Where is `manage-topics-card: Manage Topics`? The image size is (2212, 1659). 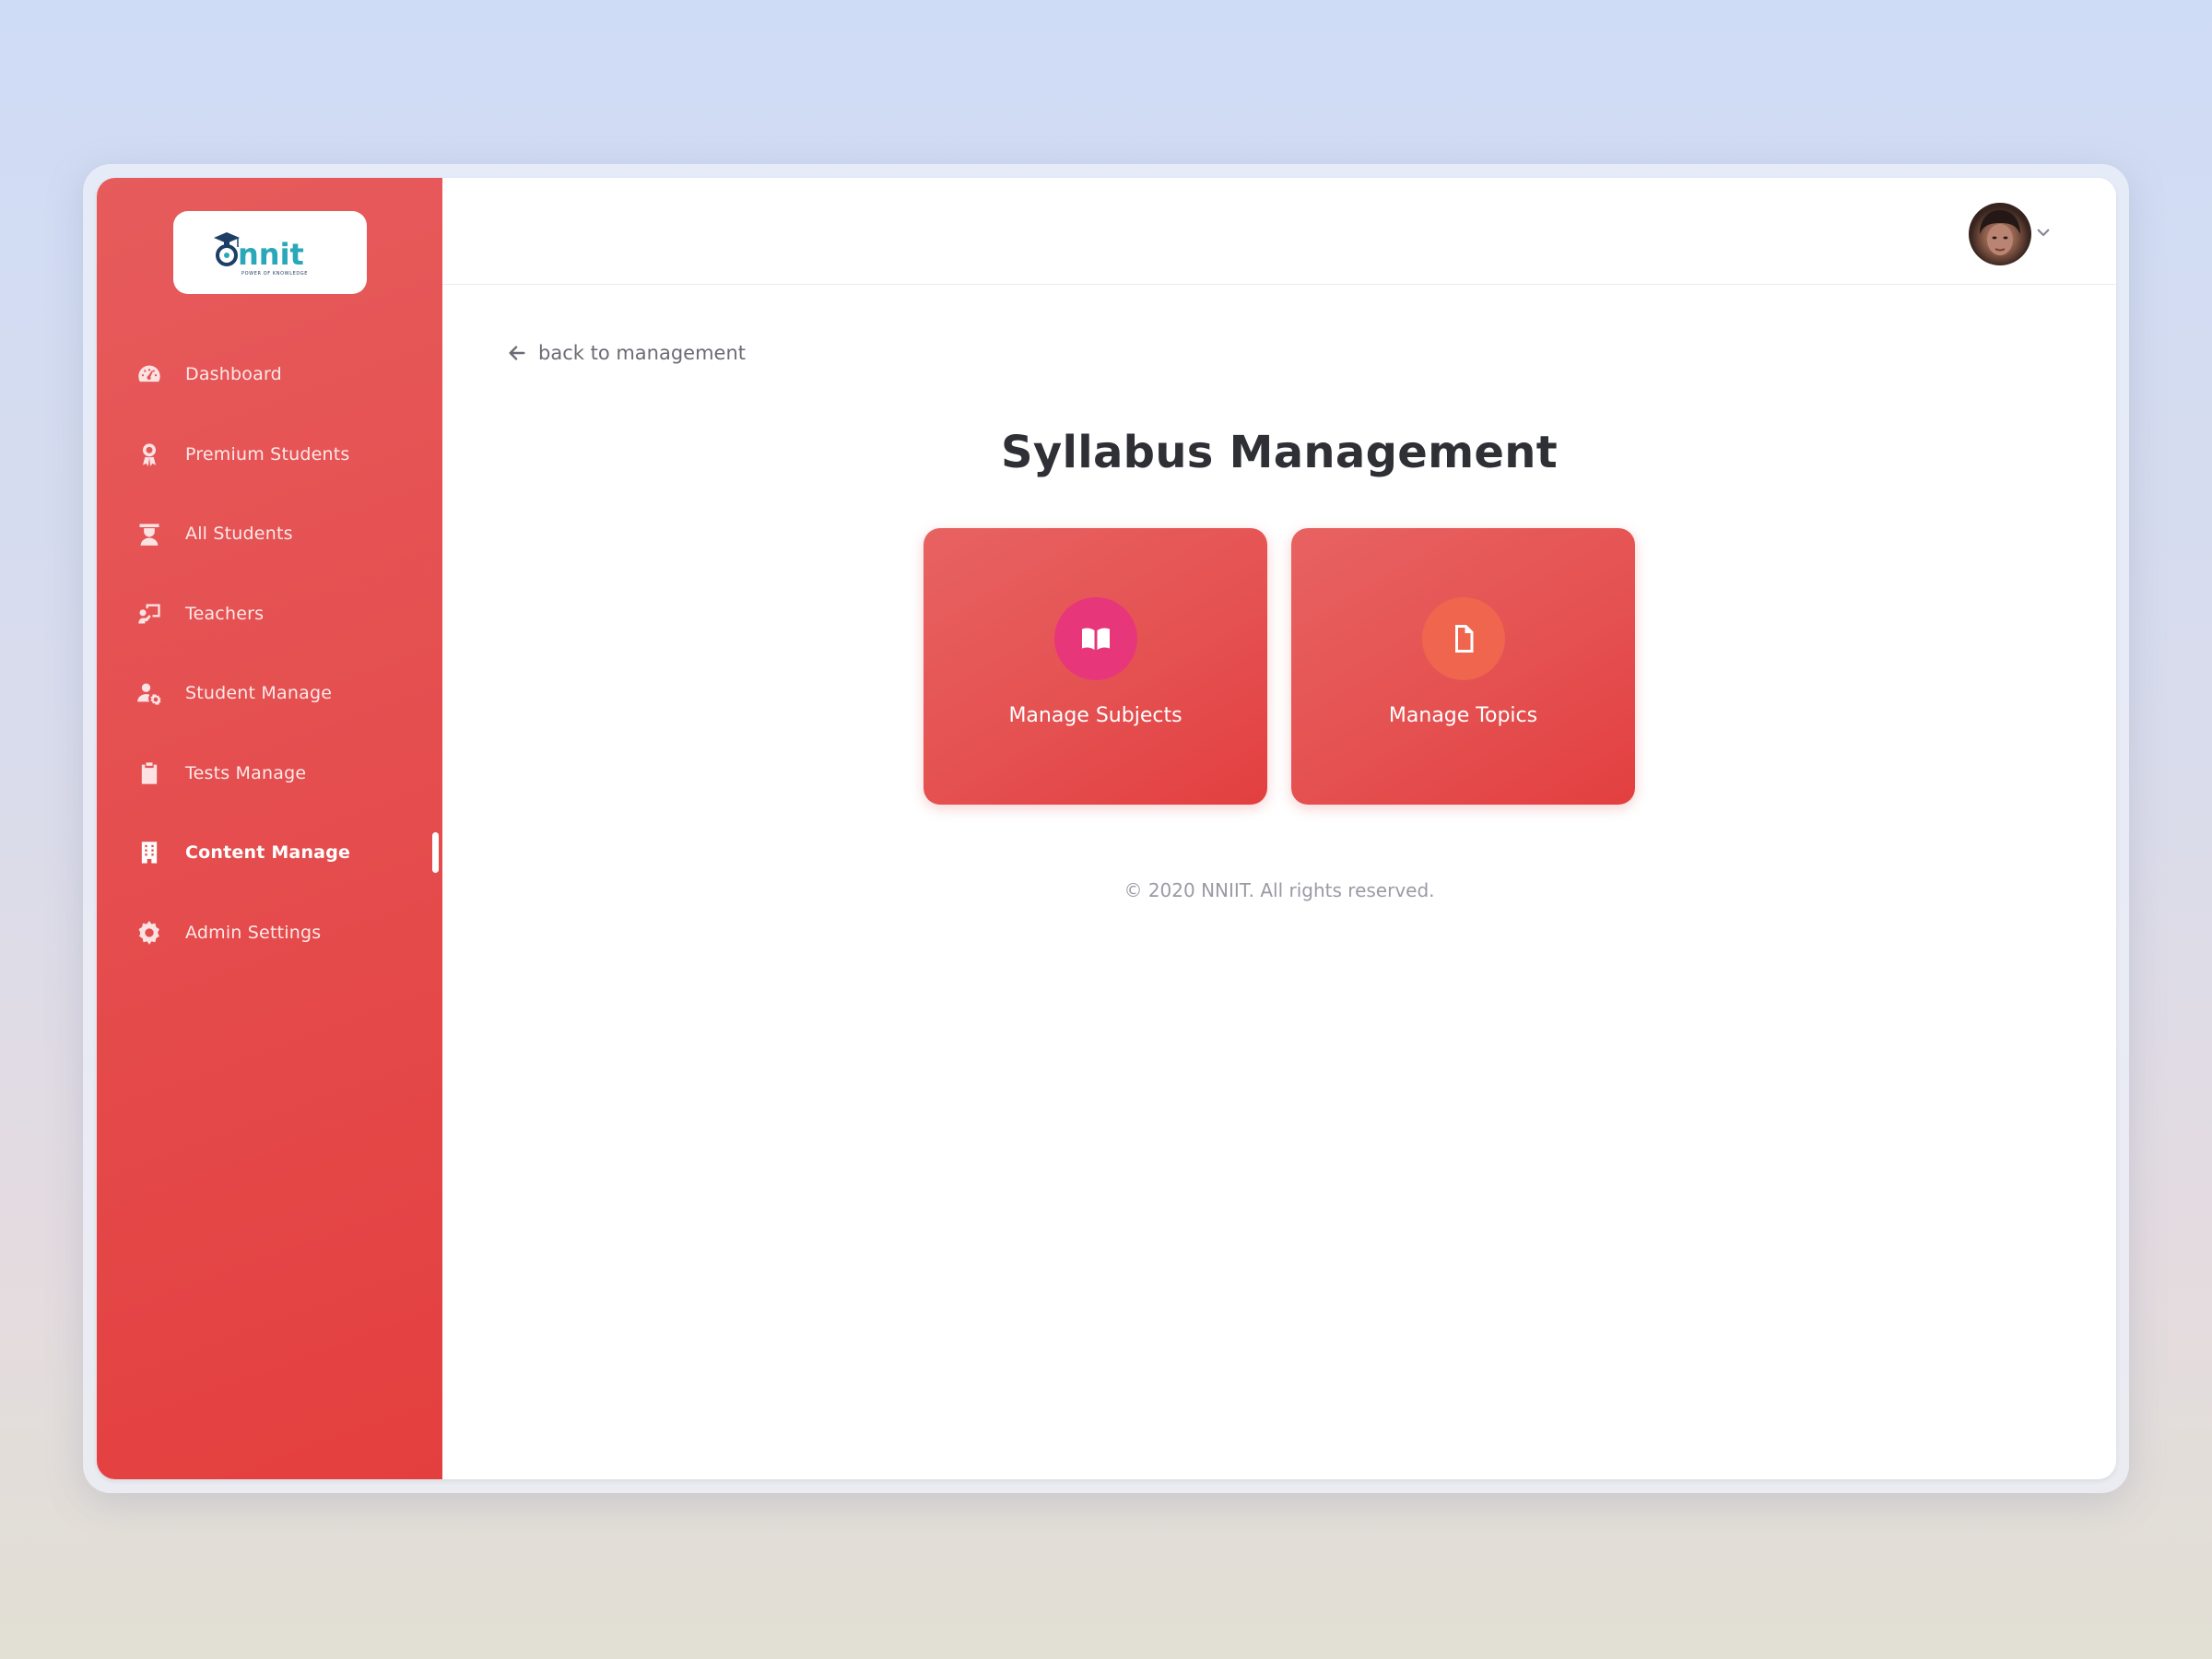
manage-topics-card: Manage Topics is located at coordinates (1463, 666).